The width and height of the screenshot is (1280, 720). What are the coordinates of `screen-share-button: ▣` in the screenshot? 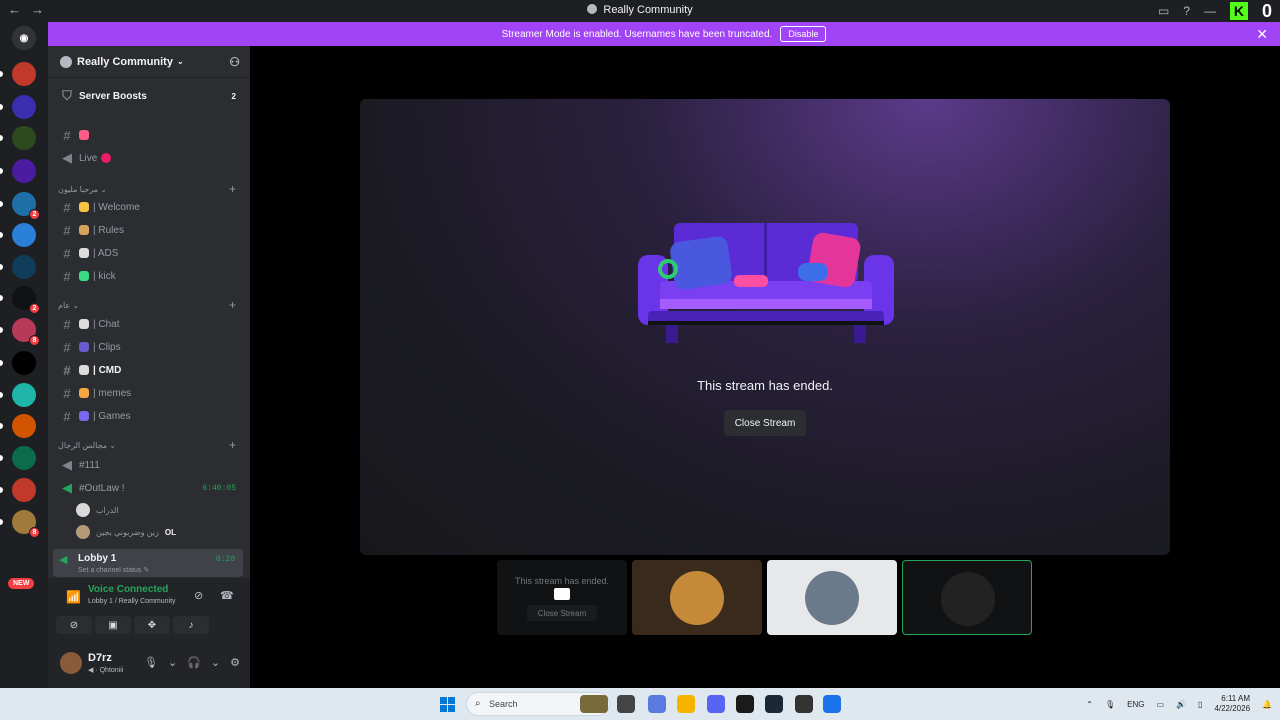 It's located at (113, 625).